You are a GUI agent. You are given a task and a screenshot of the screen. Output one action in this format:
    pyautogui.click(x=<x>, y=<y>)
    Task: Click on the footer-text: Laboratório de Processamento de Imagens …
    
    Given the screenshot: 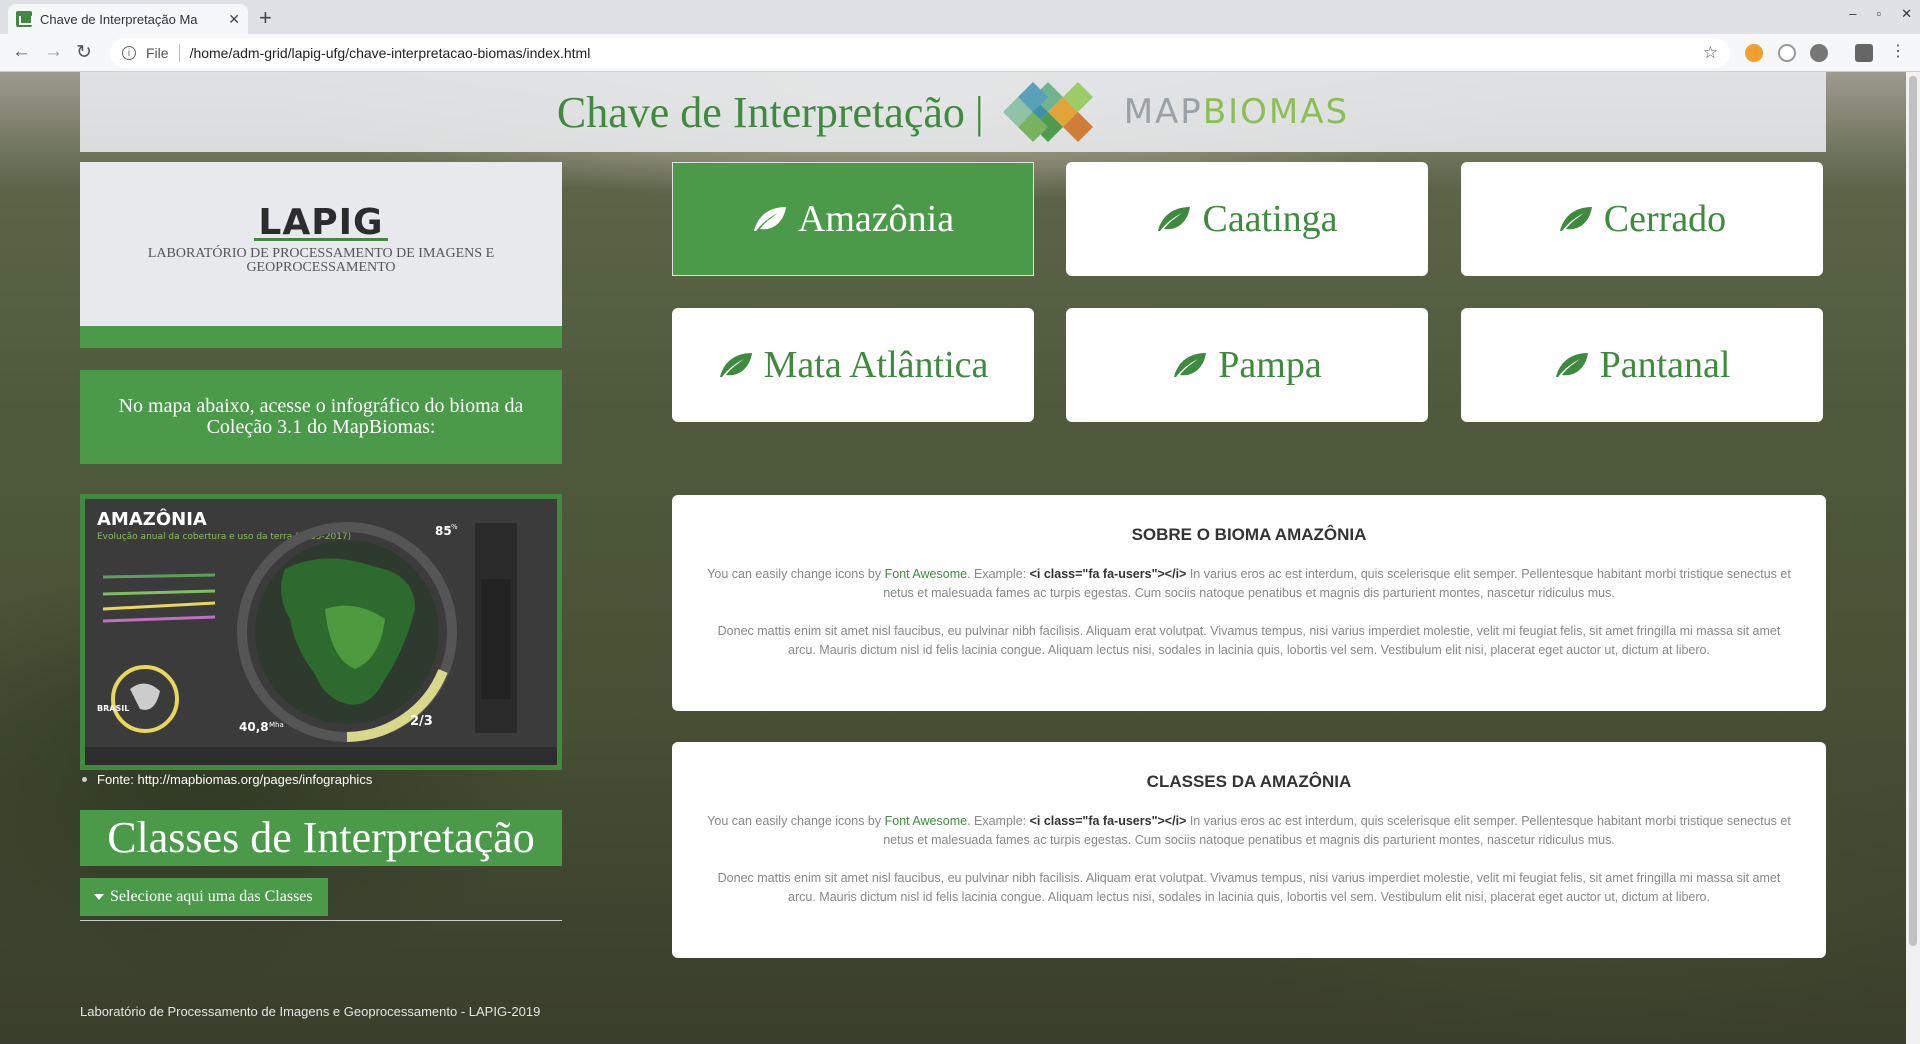 What is the action you would take?
    pyautogui.click(x=310, y=1011)
    